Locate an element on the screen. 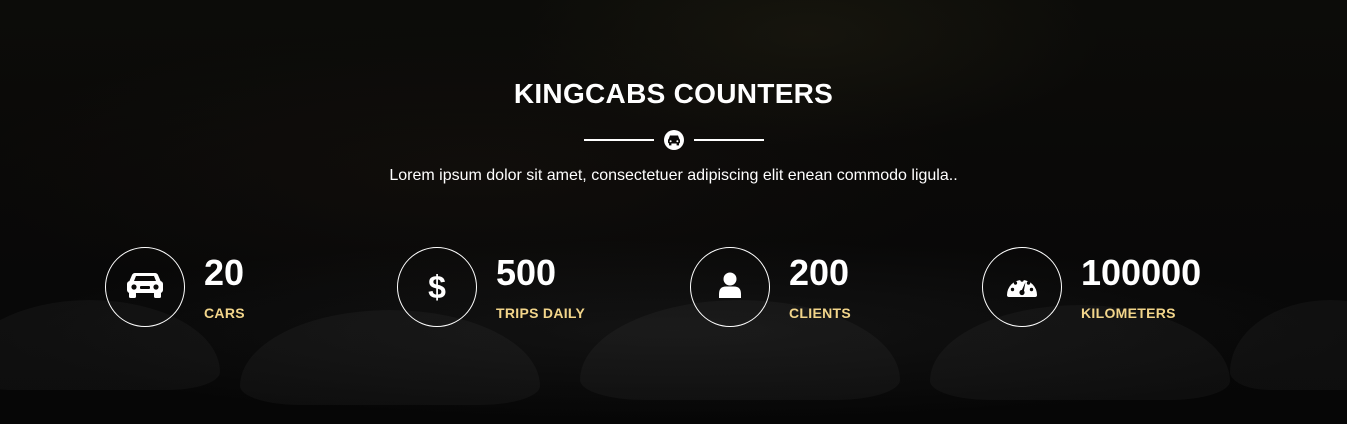 The height and width of the screenshot is (426, 1347). speedometer-icon is located at coordinates (1022, 287).